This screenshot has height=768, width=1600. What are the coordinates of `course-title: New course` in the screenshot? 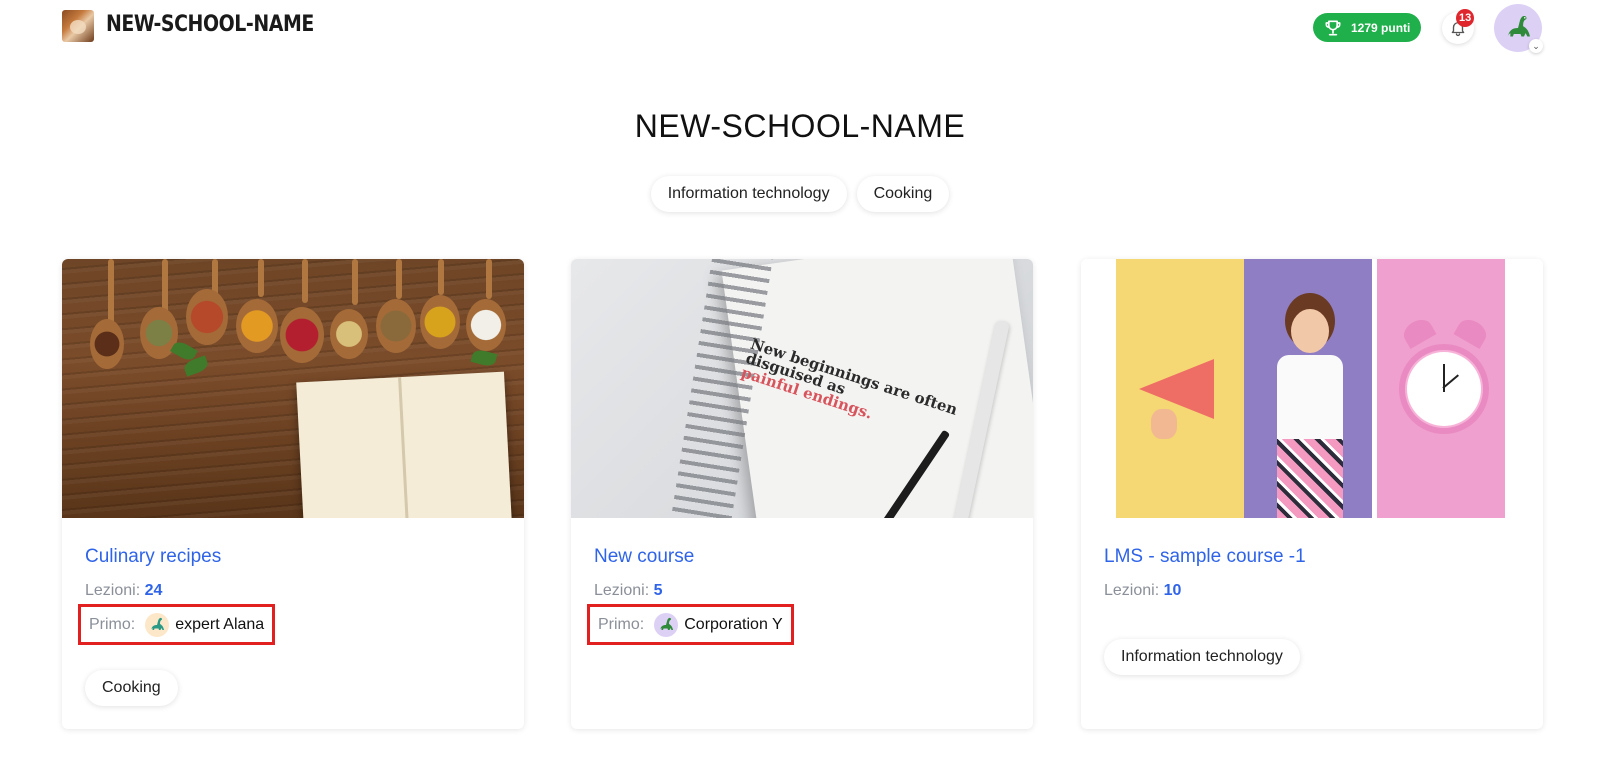 It's located at (644, 557).